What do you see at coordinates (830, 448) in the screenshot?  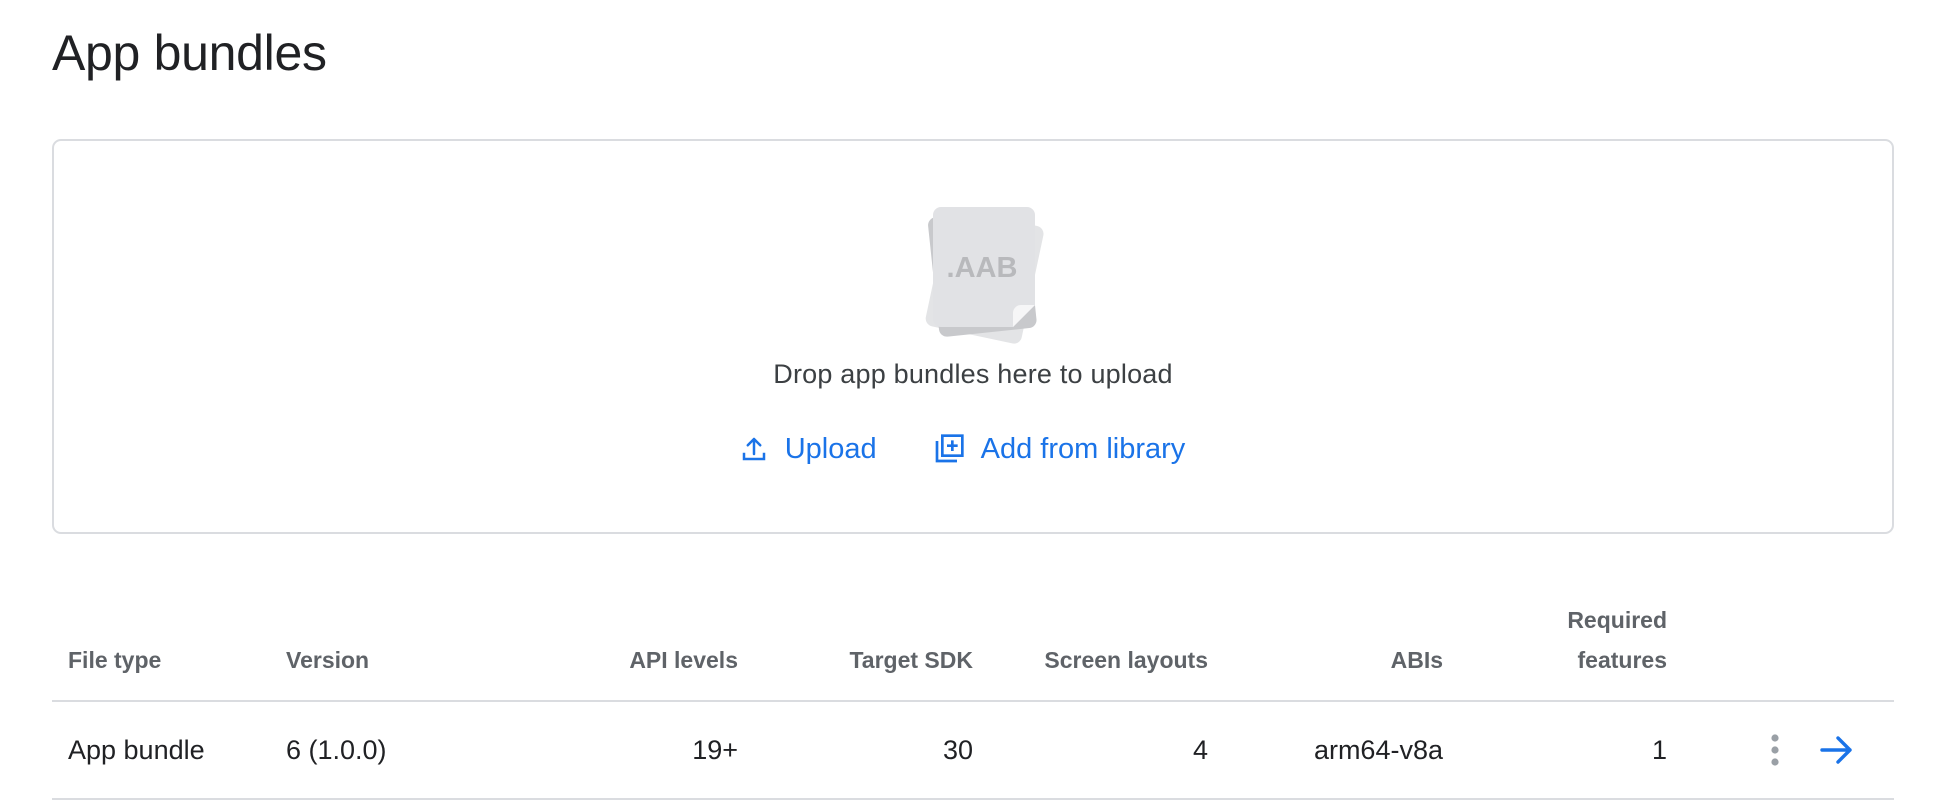 I see `upload-label: Upload` at bounding box center [830, 448].